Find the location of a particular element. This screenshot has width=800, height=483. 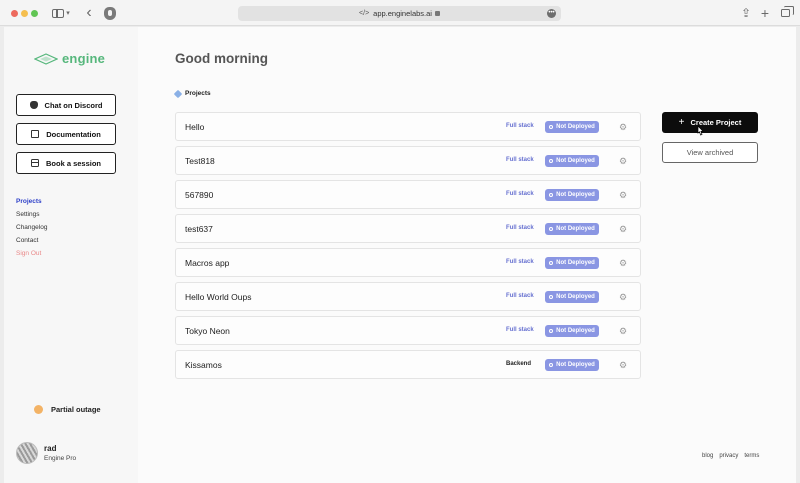

address-bar: </> app.enginelabs.ai is located at coordinates (399, 13).